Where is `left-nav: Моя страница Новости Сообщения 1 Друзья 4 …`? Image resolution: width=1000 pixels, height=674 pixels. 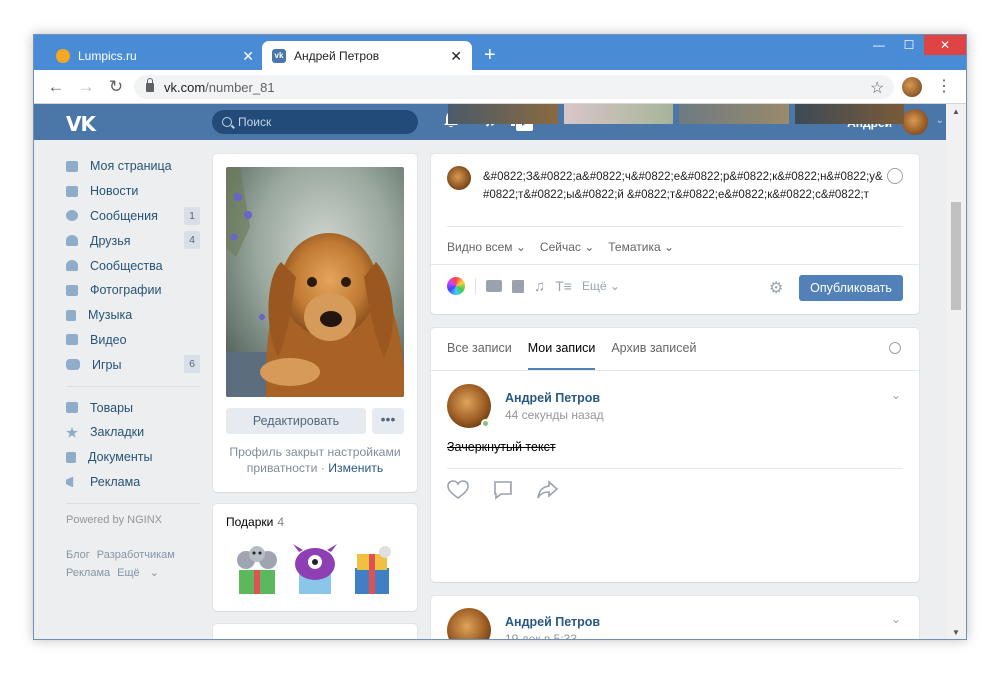 left-nav: Моя страница Новости Сообщения 1 Друзья 4 … is located at coordinates (133, 368).